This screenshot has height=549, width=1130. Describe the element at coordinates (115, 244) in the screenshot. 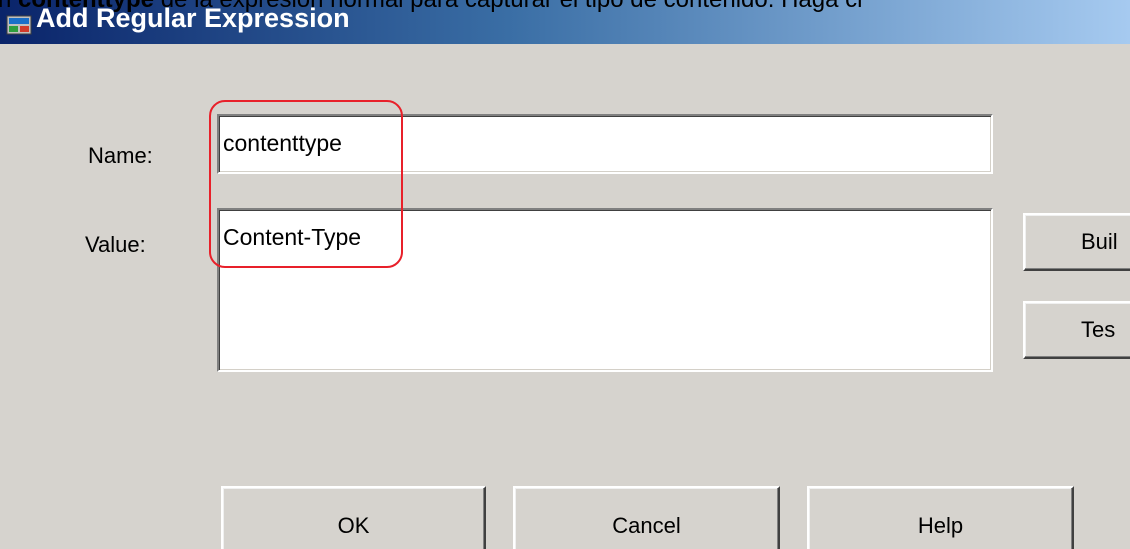

I see `value-label: Value:` at that location.